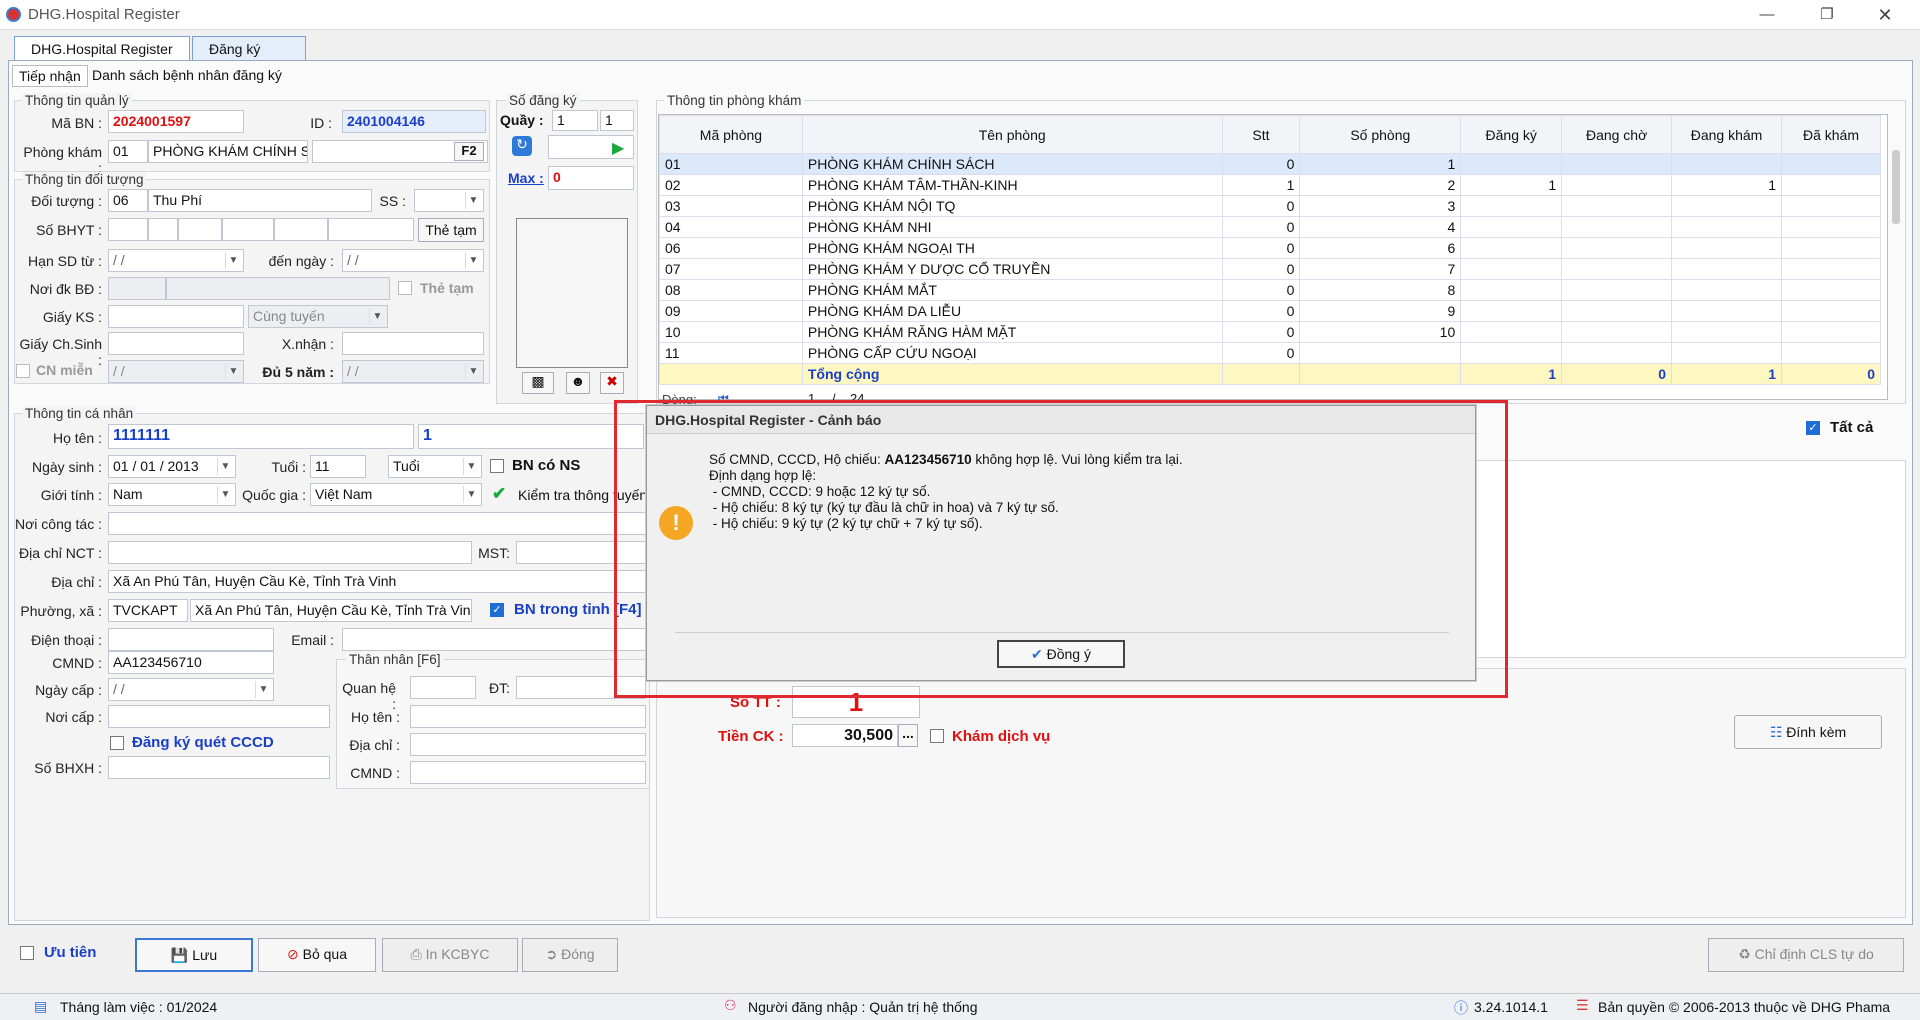 The width and height of the screenshot is (1920, 1020). What do you see at coordinates (937, 736) in the screenshot?
I see `kham-dv-checkbox` at bounding box center [937, 736].